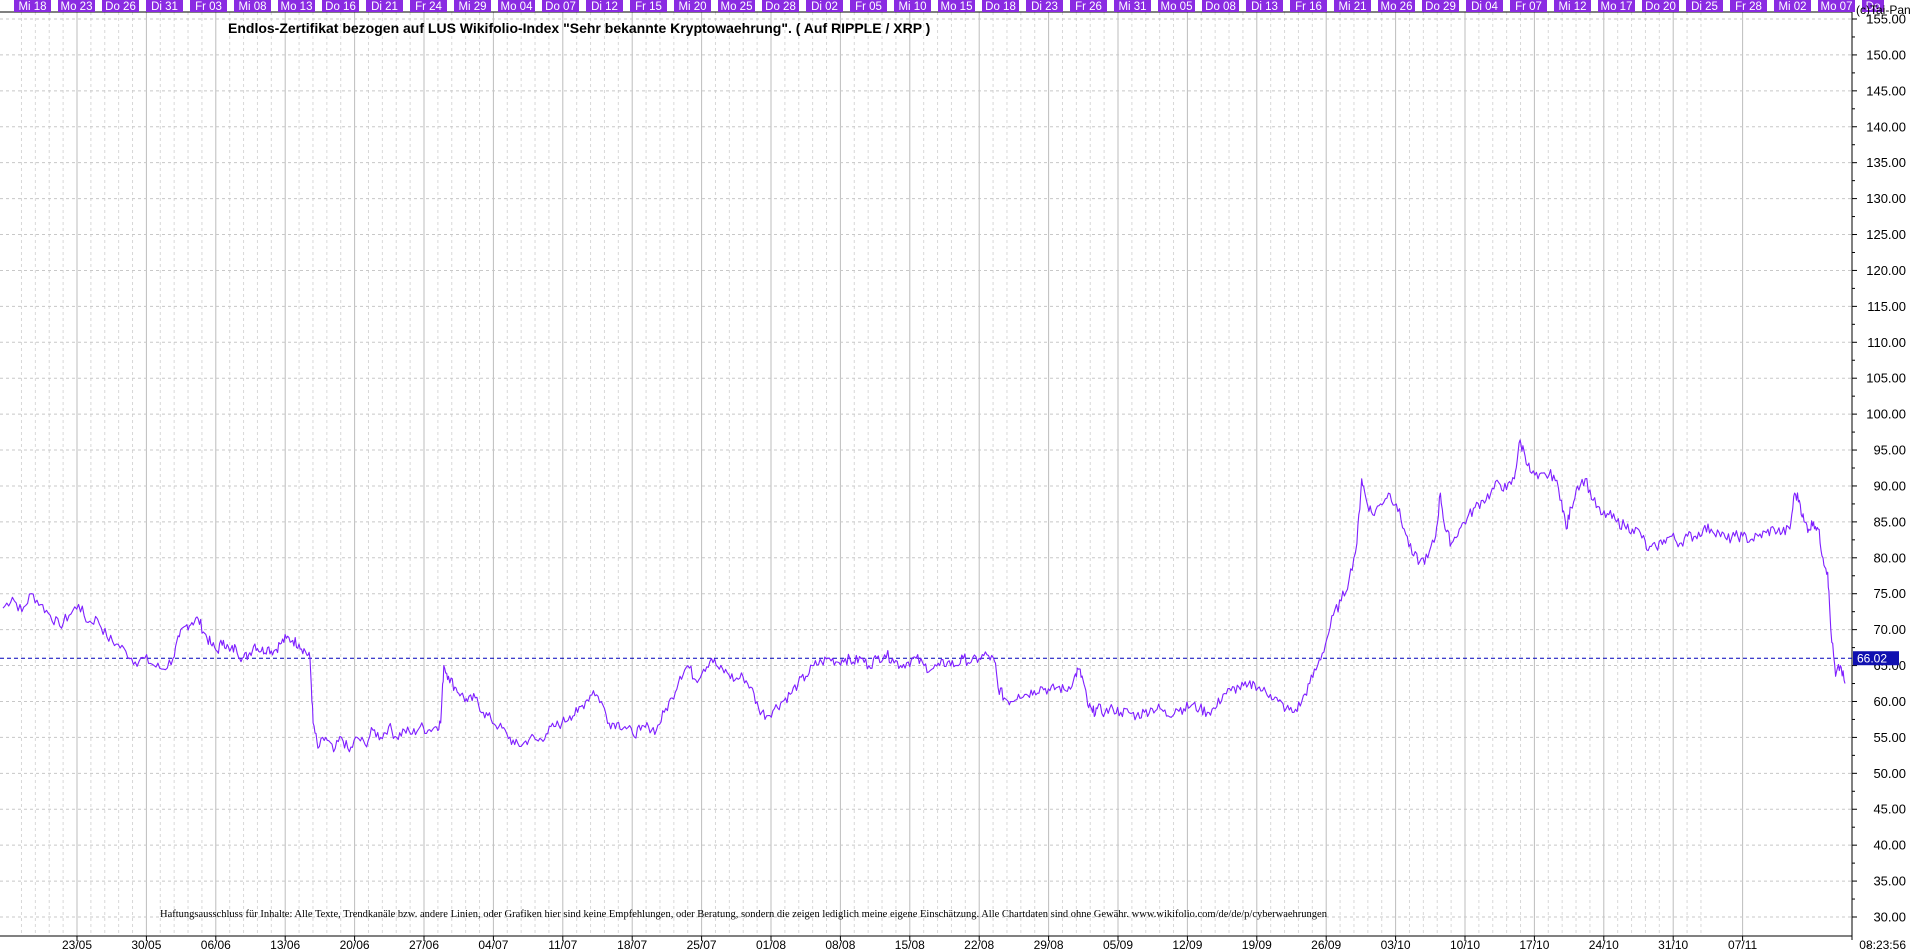 The image size is (1916, 952). I want to click on day-label: Mo 26, so click(1397, 7).